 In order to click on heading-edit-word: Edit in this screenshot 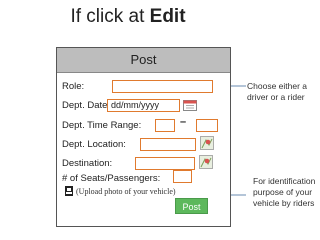, I will do `click(167, 16)`.